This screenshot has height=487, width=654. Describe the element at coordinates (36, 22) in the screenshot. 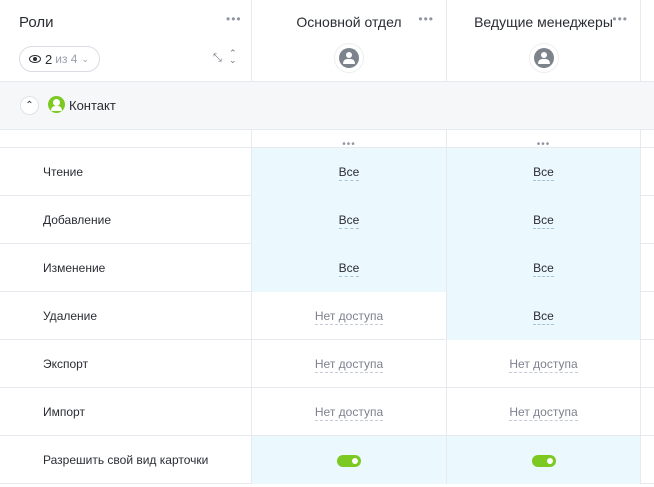

I see `roles-title: Роли` at that location.